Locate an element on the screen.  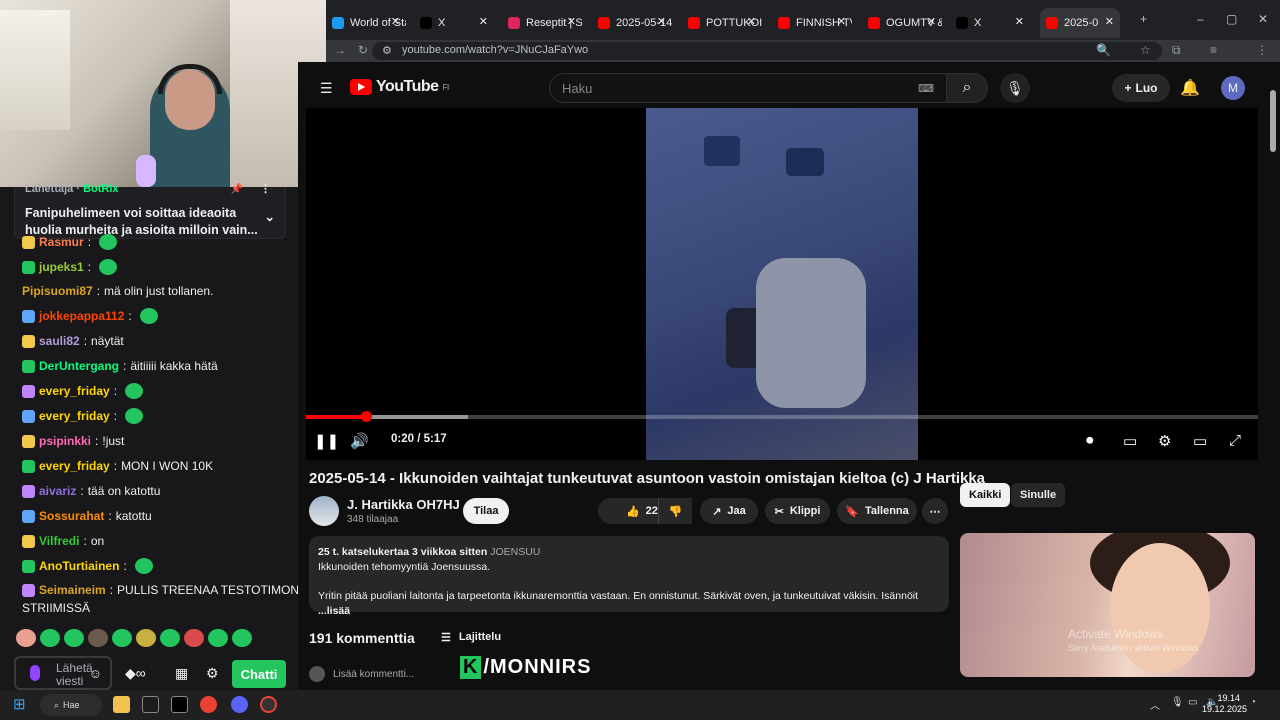
more-actions-button: ⋯ is located at coordinates (935, 511).